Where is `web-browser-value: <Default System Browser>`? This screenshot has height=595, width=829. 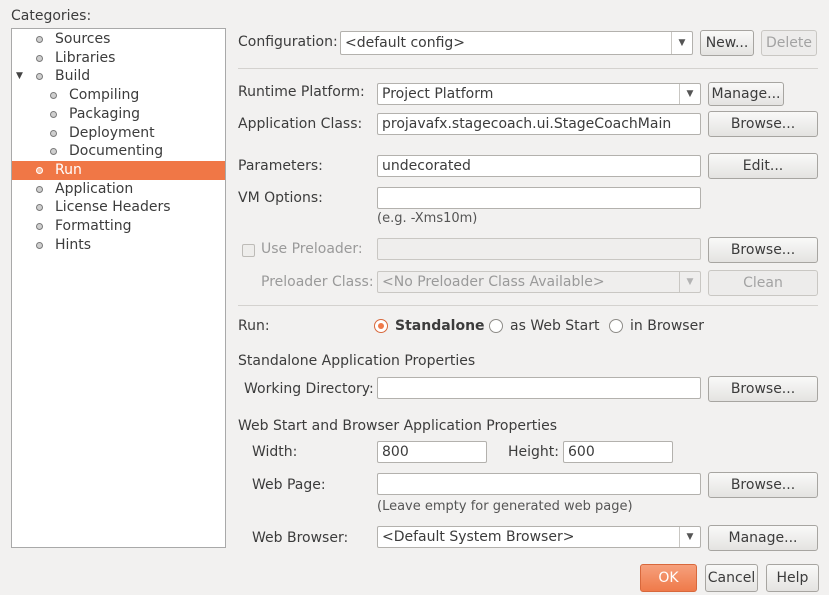 web-browser-value: <Default System Browser> is located at coordinates (478, 537).